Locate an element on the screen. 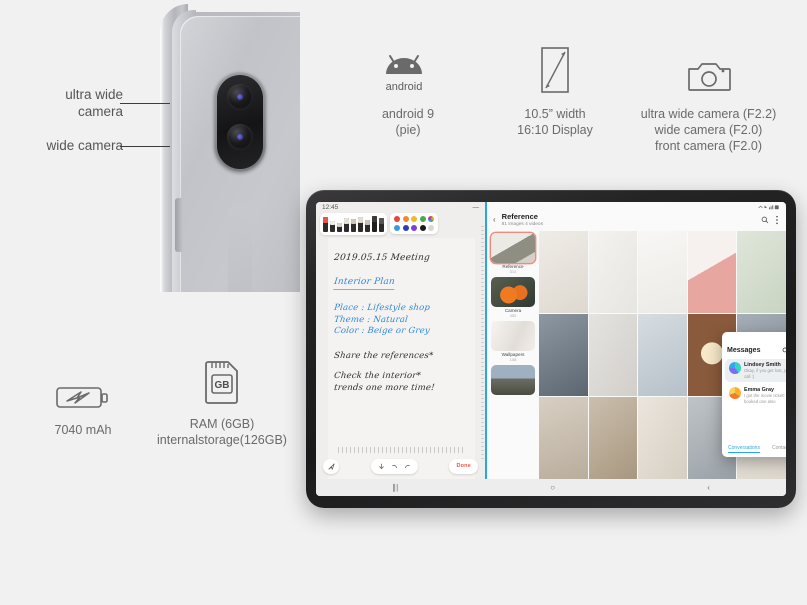 This screenshot has width=807, height=605. undo-icon is located at coordinates (394, 466).